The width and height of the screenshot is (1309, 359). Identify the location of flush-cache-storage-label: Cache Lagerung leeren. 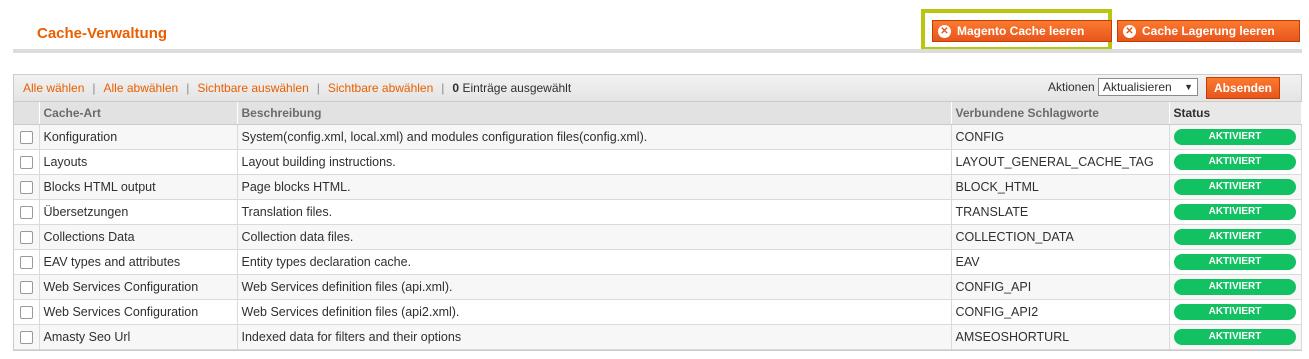
(1208, 31).